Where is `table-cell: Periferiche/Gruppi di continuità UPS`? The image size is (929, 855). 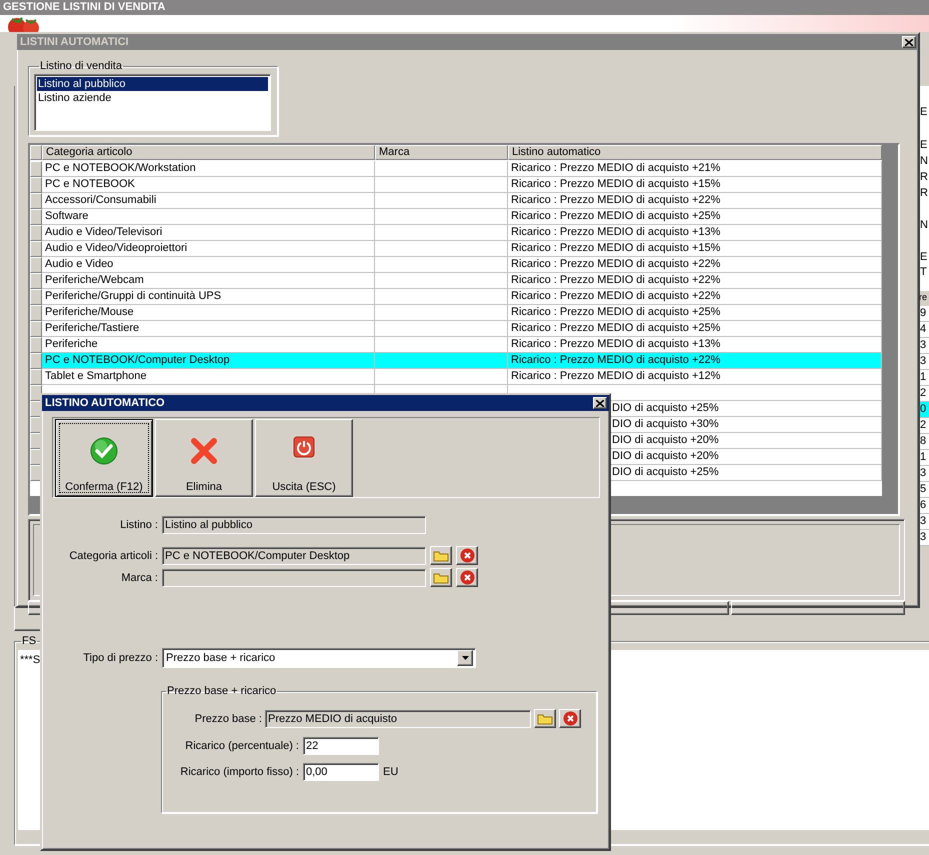
table-cell: Periferiche/Gruppi di continuità UPS is located at coordinates (208, 297).